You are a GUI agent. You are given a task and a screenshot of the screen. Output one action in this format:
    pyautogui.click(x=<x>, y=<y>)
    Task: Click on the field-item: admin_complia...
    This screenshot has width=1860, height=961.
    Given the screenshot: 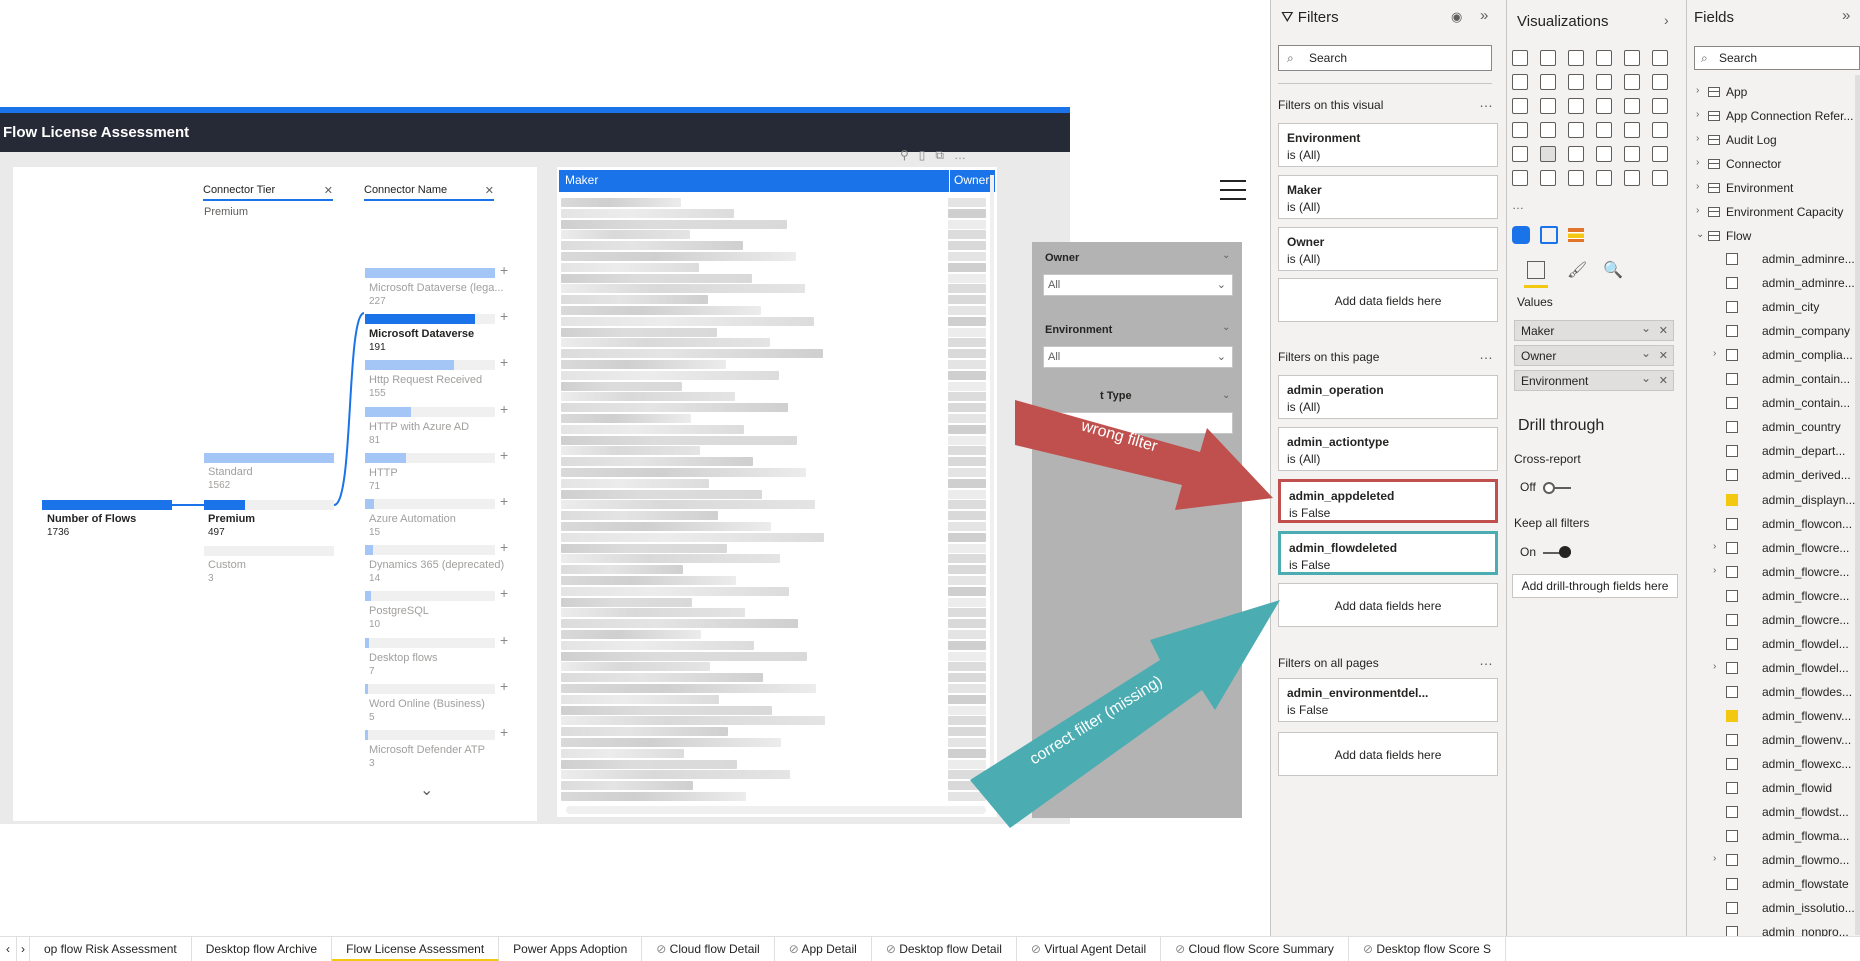 What is the action you would take?
    pyautogui.click(x=1807, y=355)
    